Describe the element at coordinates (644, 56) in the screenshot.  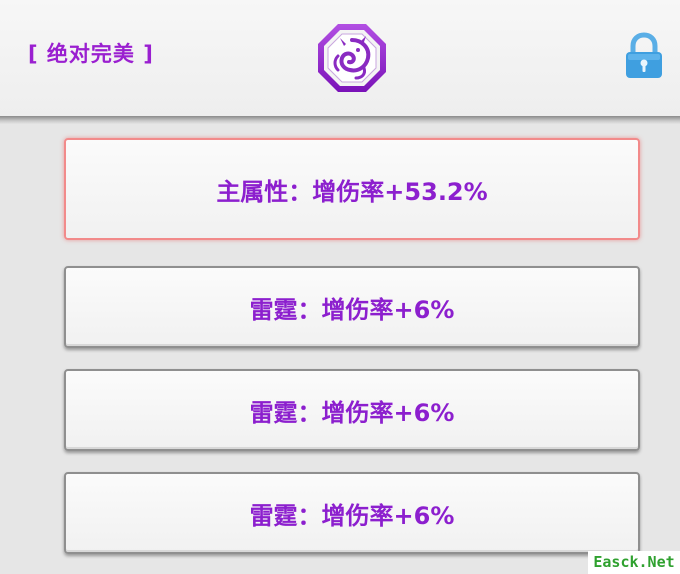
I see `lock-icon` at that location.